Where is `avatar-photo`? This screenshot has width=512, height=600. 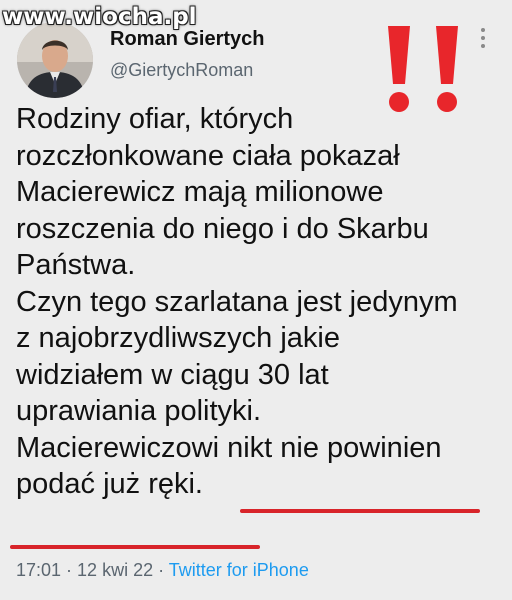 avatar-photo is located at coordinates (55, 60).